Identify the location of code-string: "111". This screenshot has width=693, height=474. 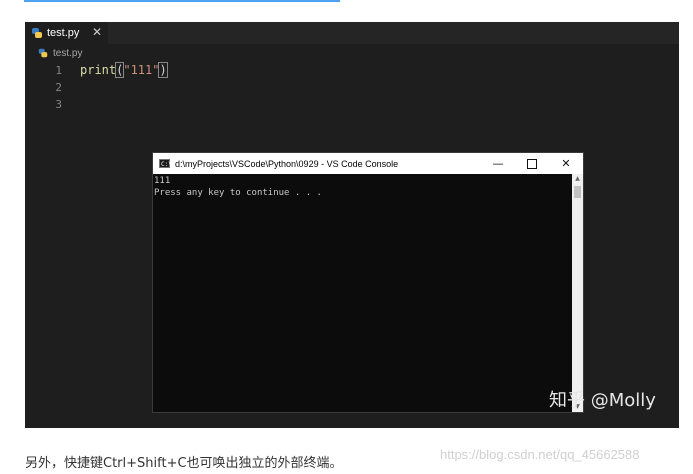
(141, 70).